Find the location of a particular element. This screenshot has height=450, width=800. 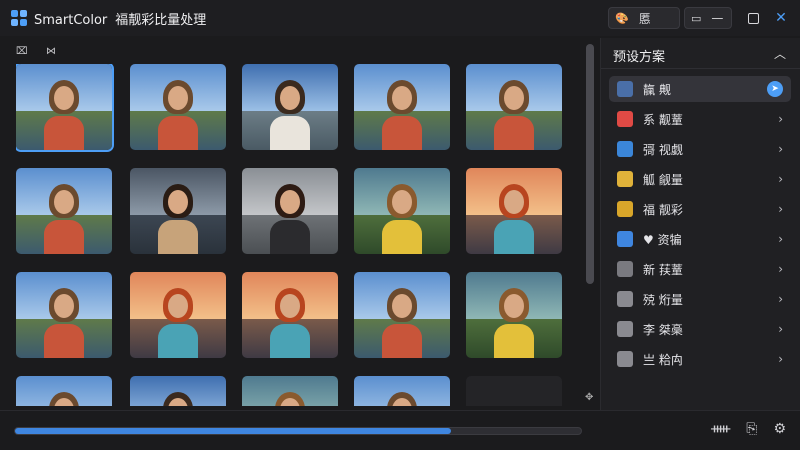

progress-bar is located at coordinates (298, 431).